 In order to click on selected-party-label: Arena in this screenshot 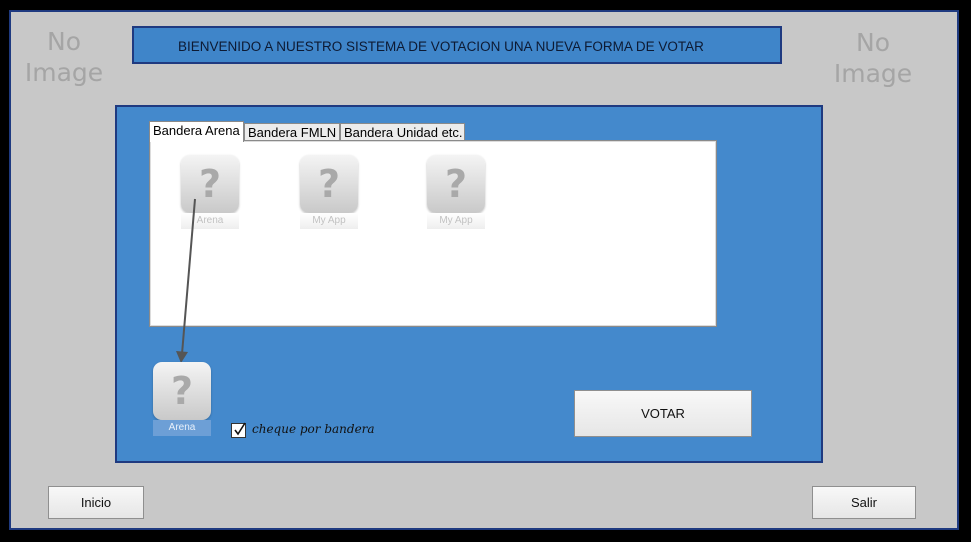, I will do `click(182, 428)`.